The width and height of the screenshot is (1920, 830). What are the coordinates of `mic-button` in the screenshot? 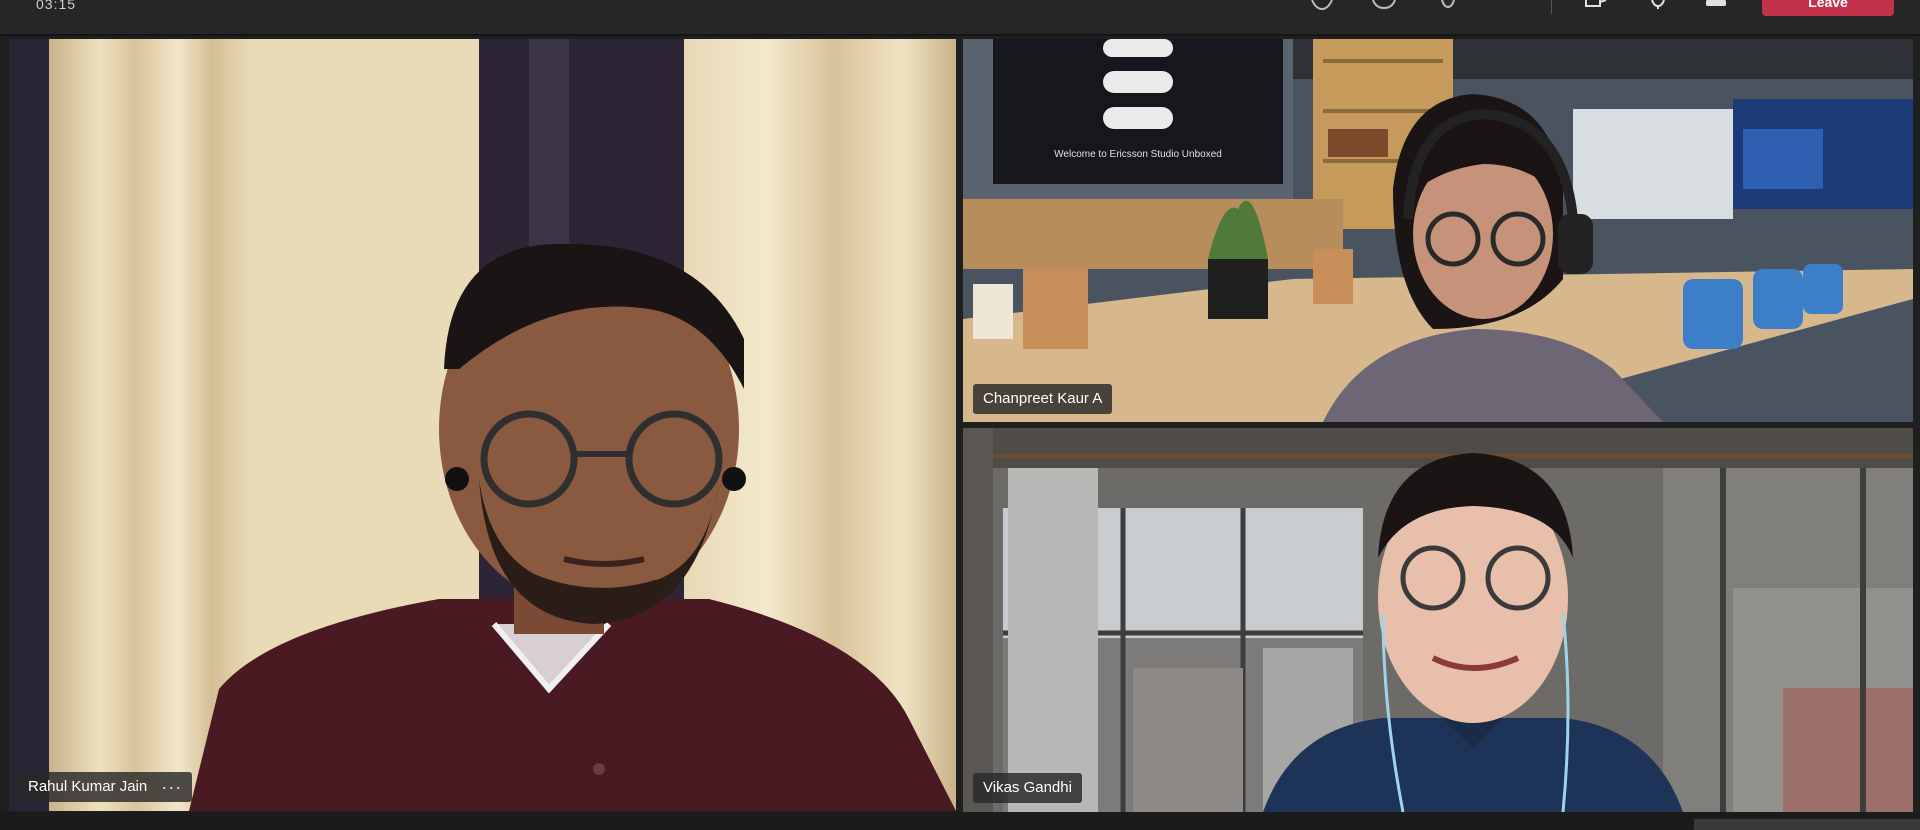 It's located at (1658, 5).